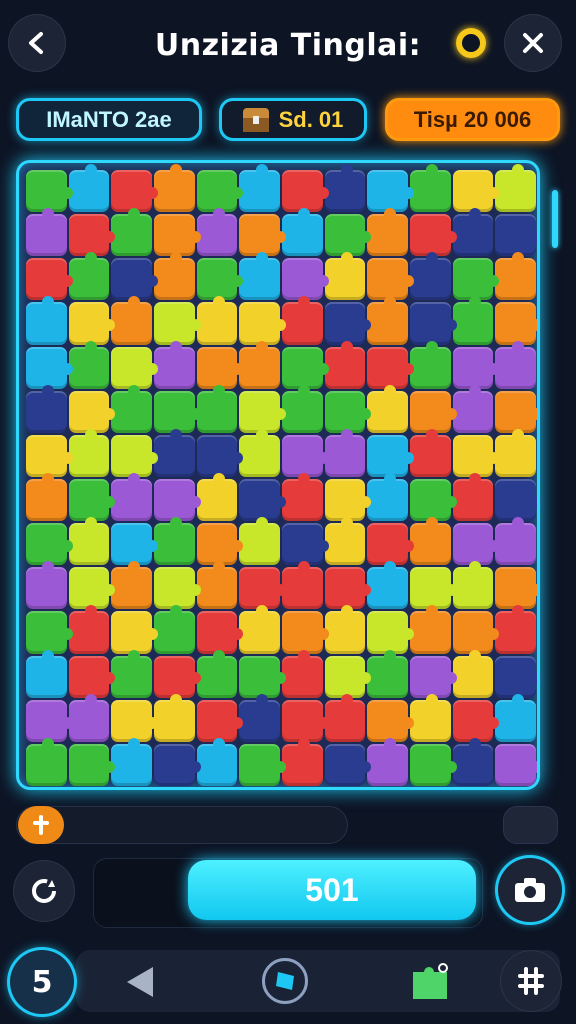 The height and width of the screenshot is (1024, 576). Describe the element at coordinates (285, 981) in the screenshot. I see `gem-button` at that location.